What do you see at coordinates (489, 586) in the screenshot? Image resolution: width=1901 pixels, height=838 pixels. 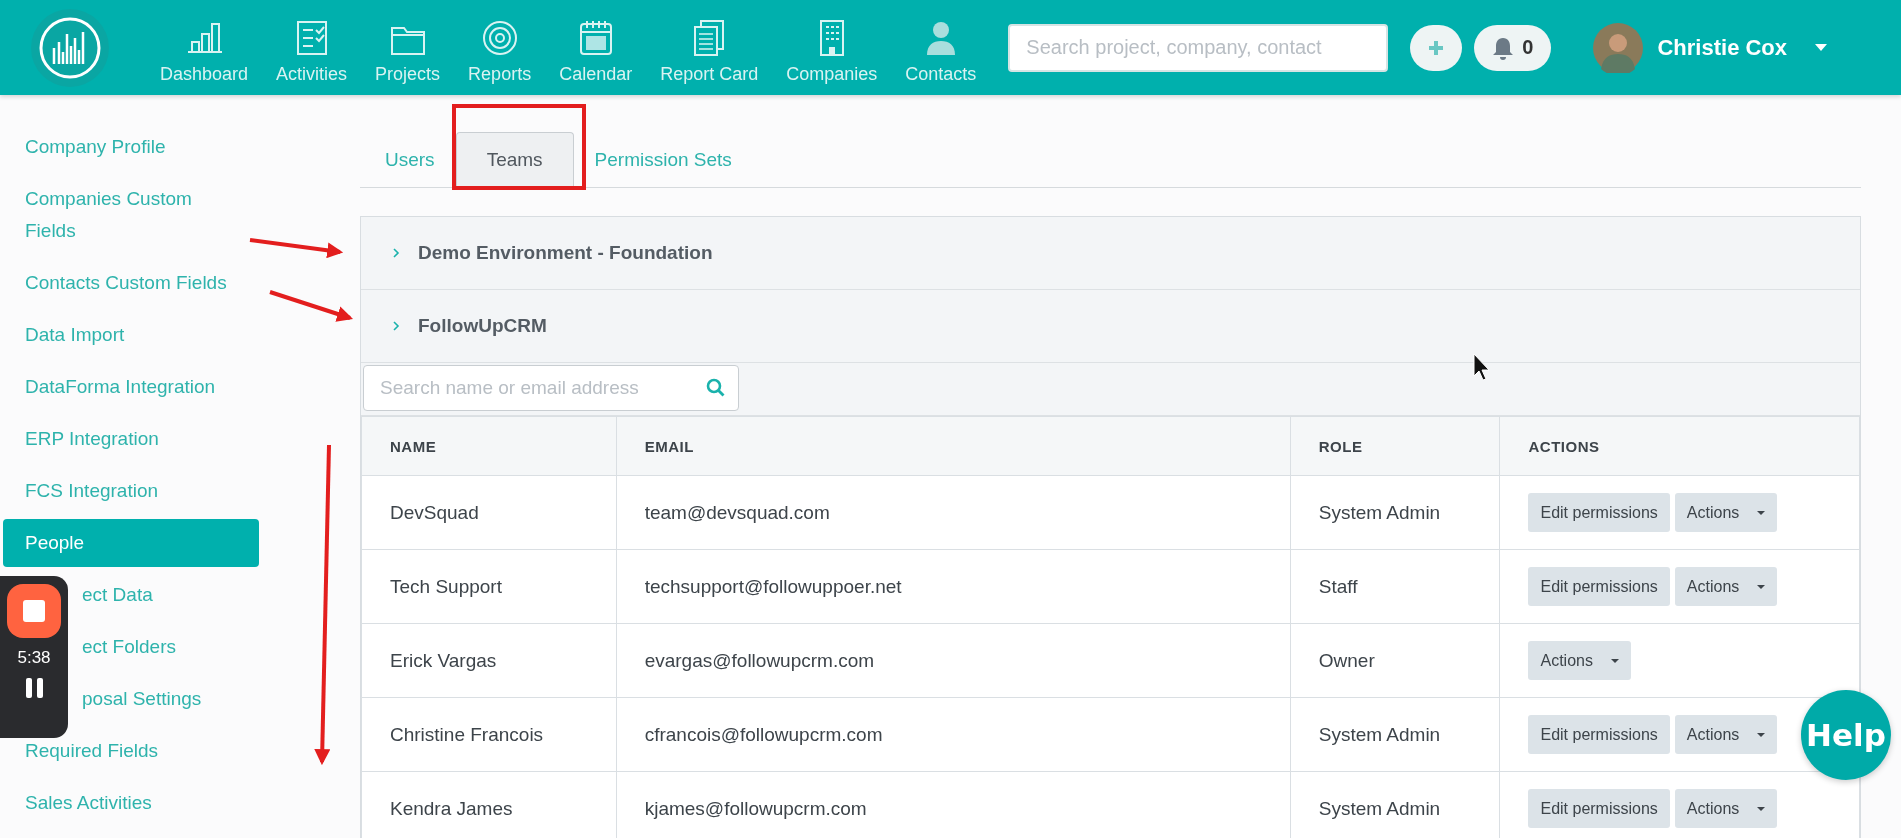 I see `table-cell: Tech Support` at bounding box center [489, 586].